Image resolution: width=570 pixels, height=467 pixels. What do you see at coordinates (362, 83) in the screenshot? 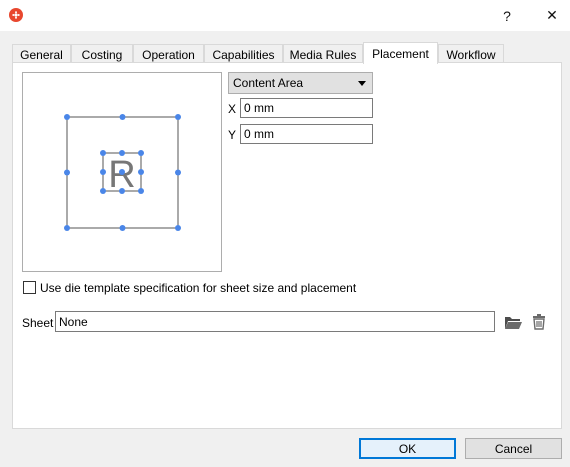
I see `chevron-down-icon` at bounding box center [362, 83].